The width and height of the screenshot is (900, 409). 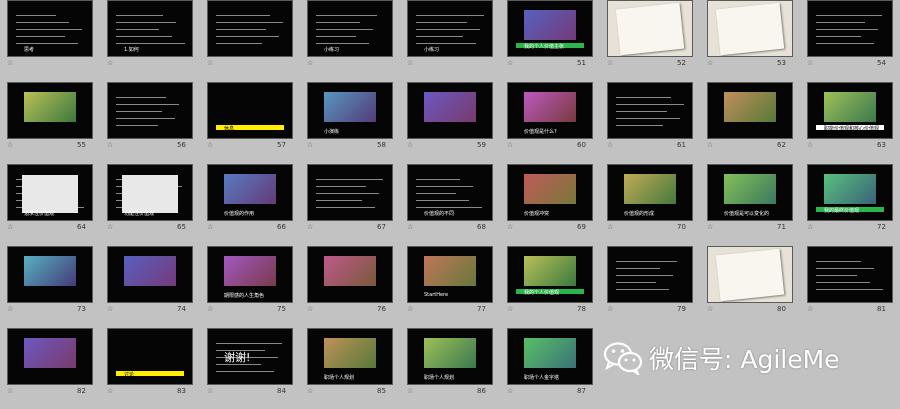 I want to click on slide-thumbnail: 我的最终价值观, so click(x=850, y=192).